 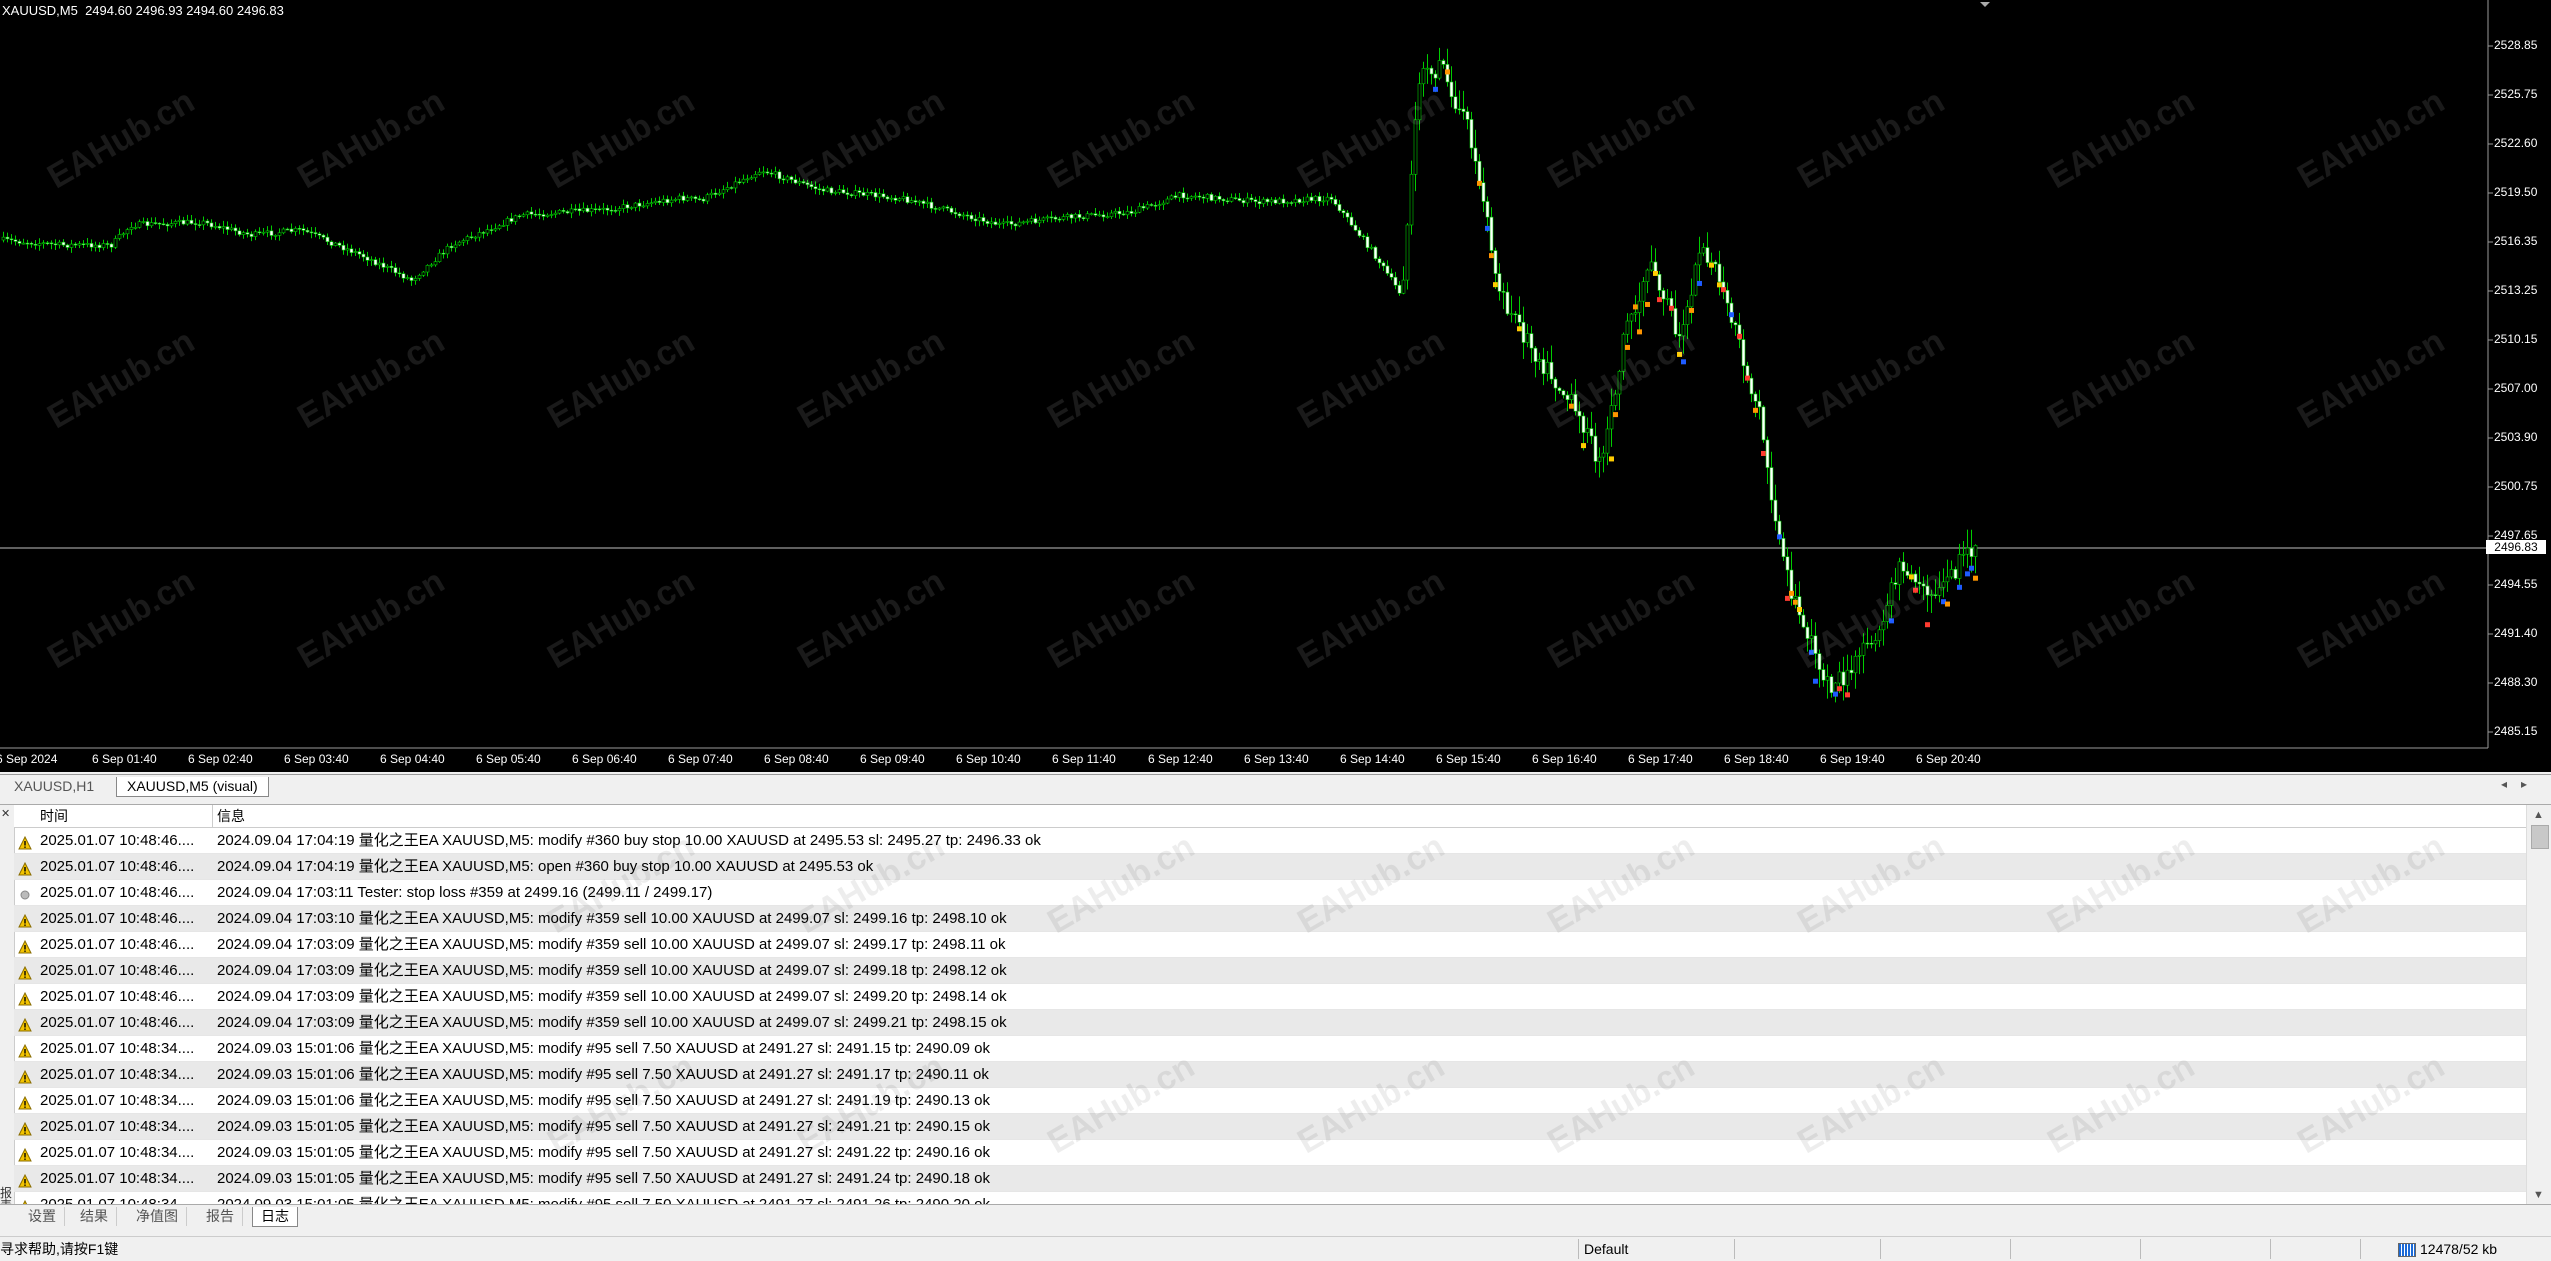 I want to click on tab-xauusd-m5-visual: XAUUSD,M5 (visual), so click(x=192, y=787).